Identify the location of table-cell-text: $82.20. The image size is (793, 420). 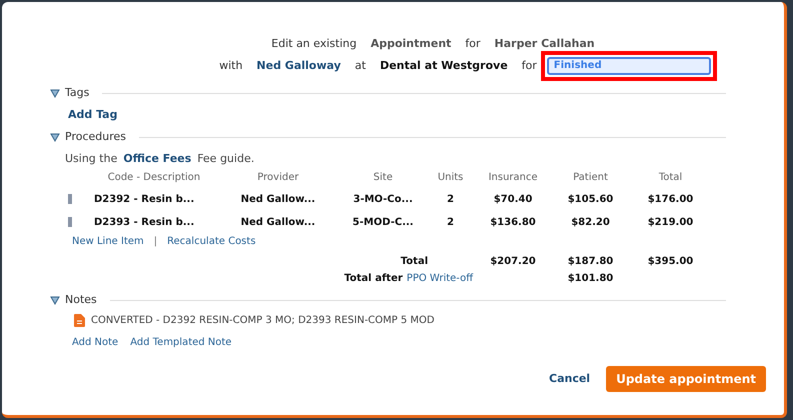
(590, 223).